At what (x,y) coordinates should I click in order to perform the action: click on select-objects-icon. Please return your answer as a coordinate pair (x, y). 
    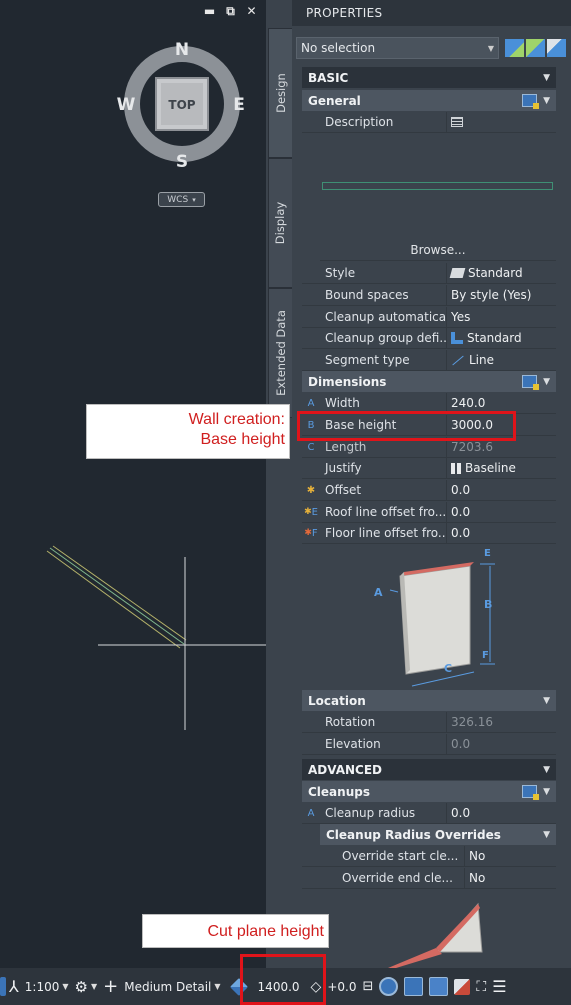
    Looking at the image, I should click on (556, 48).